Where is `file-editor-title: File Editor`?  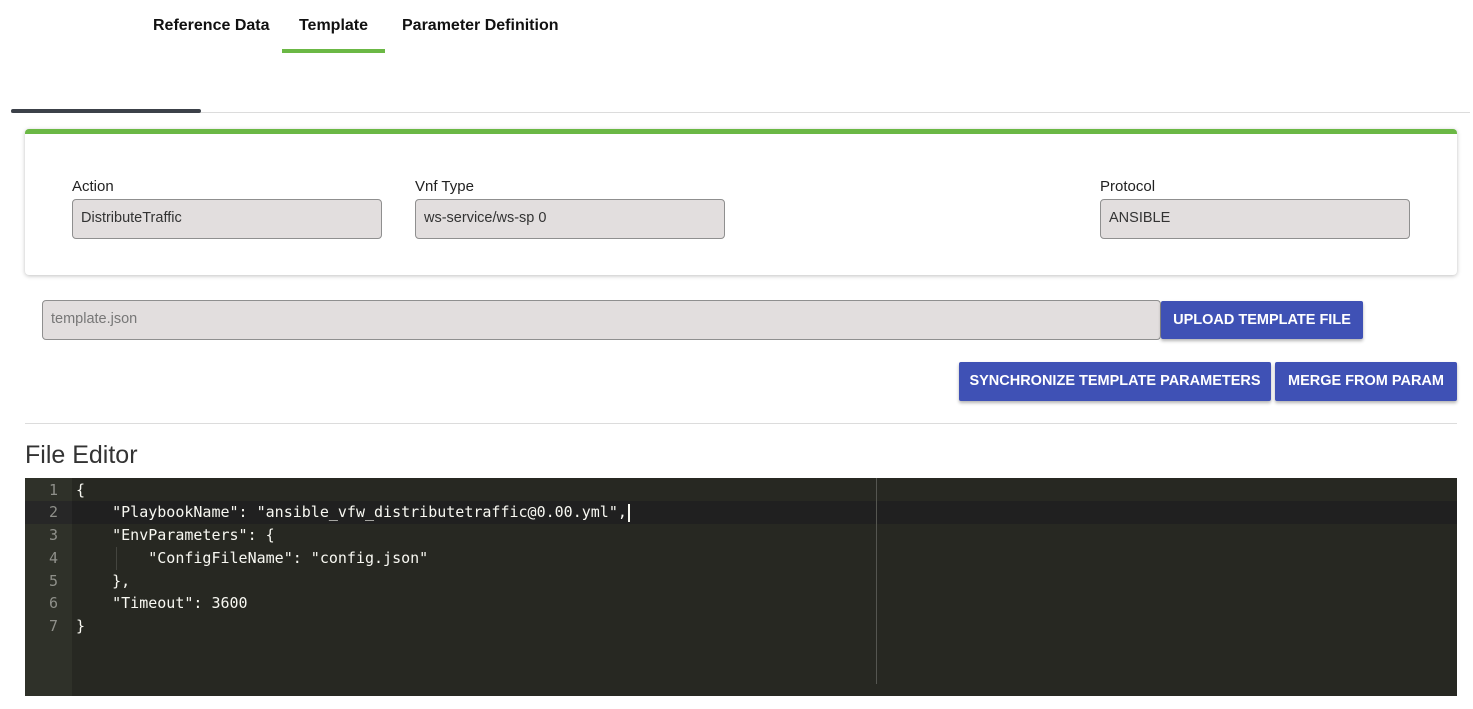 file-editor-title: File Editor is located at coordinates (81, 455).